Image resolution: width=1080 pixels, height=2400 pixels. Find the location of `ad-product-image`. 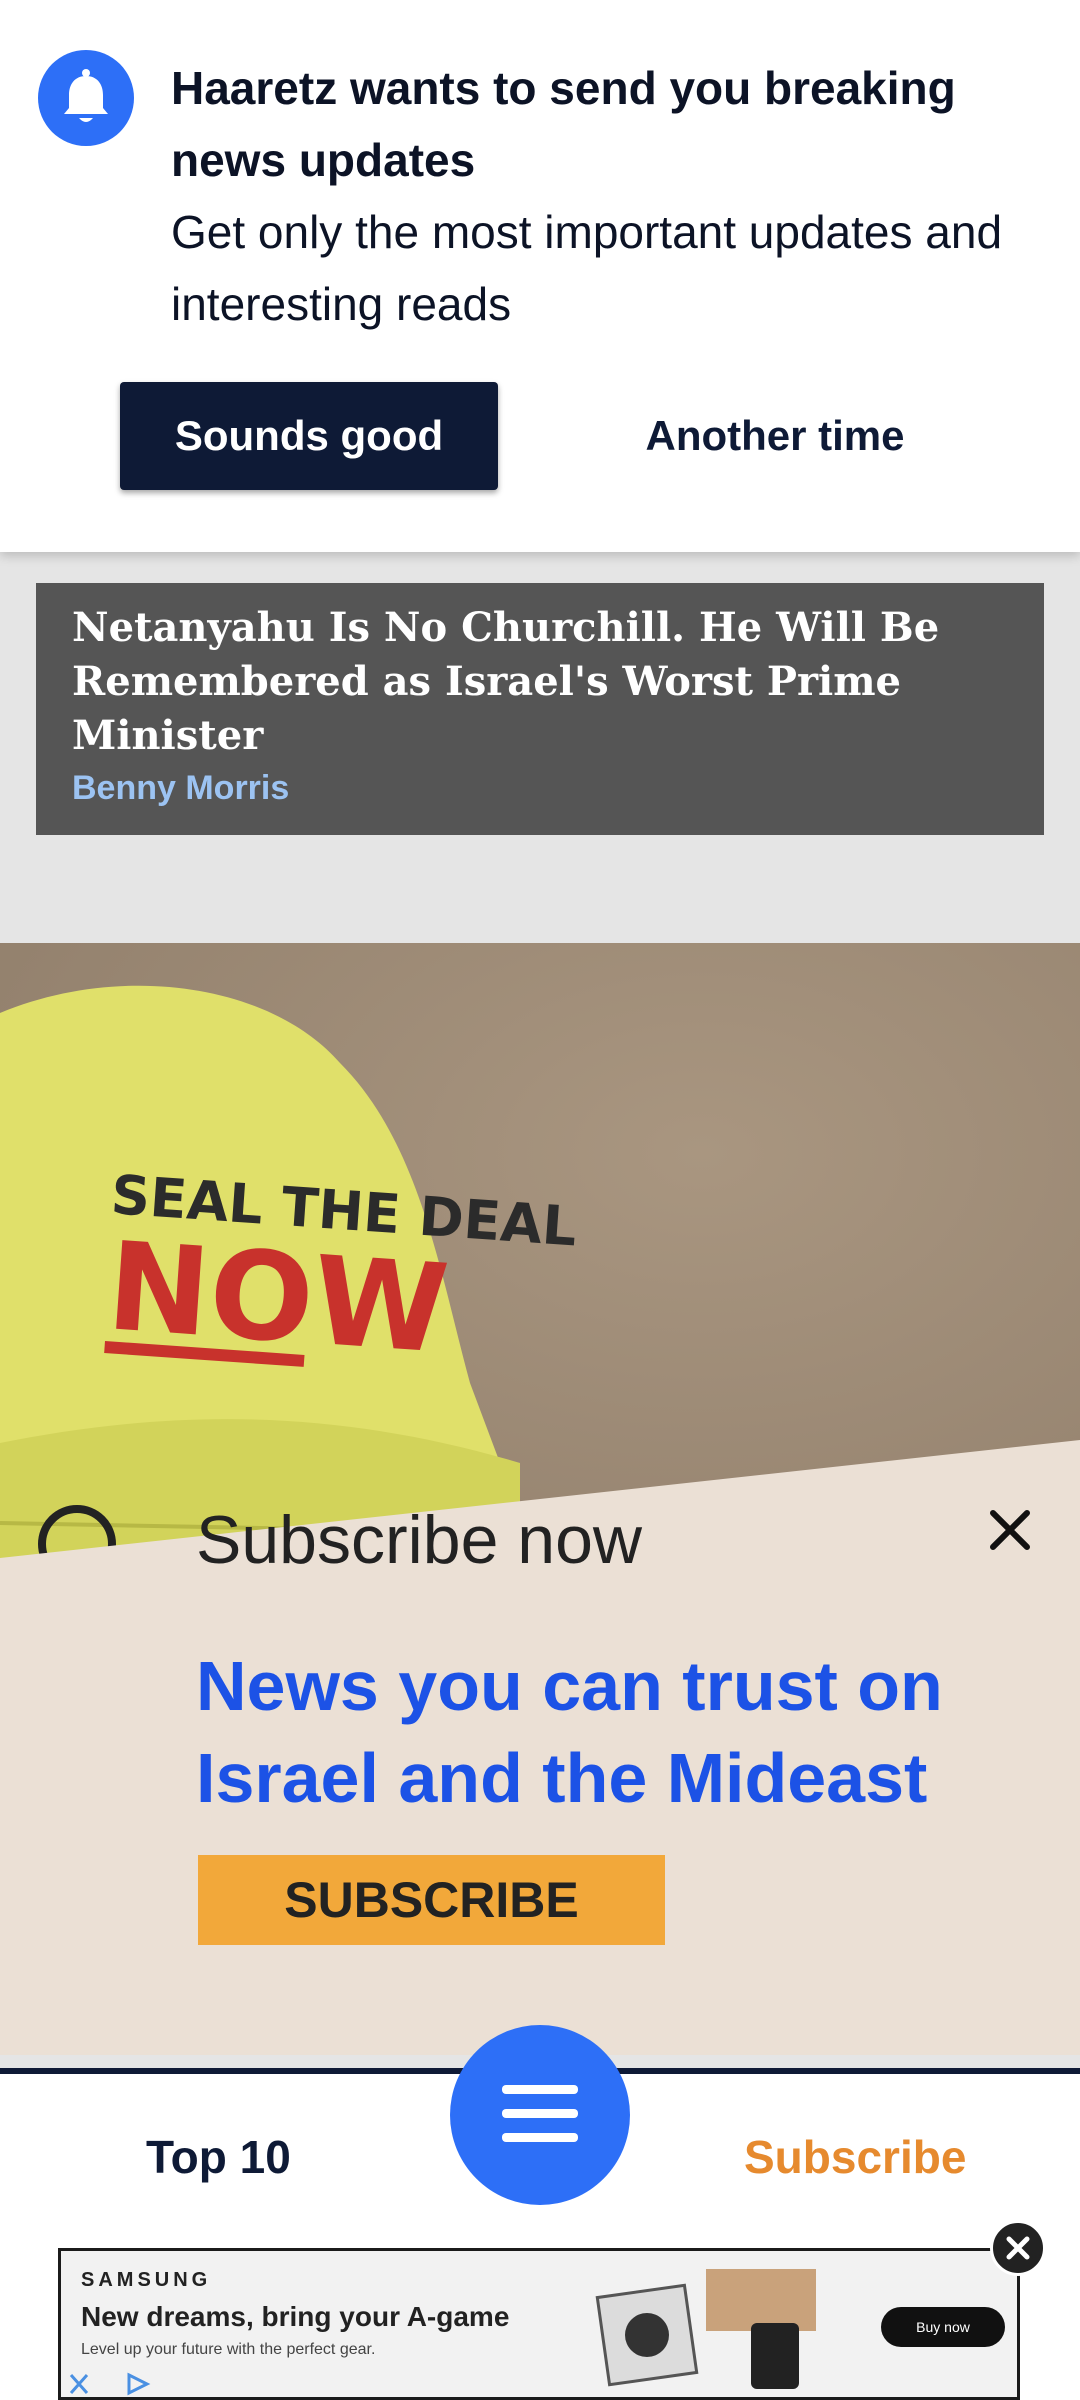

ad-product-image is located at coordinates (705, 2329).